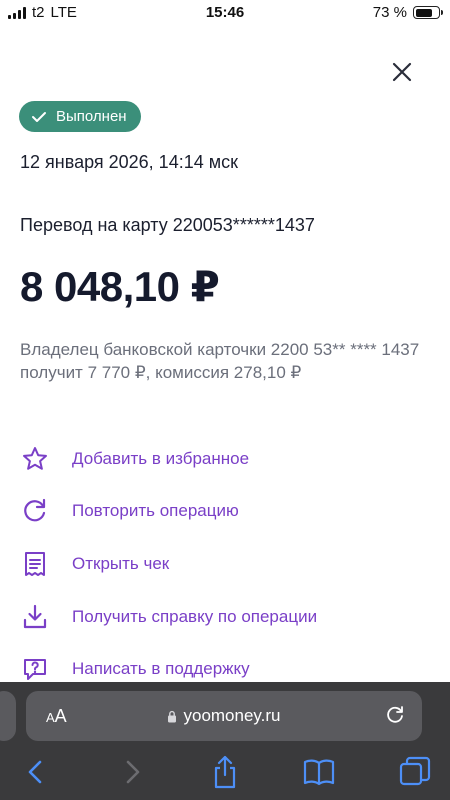 The image size is (450, 800). What do you see at coordinates (35, 510) in the screenshot?
I see `repeat-icon` at bounding box center [35, 510].